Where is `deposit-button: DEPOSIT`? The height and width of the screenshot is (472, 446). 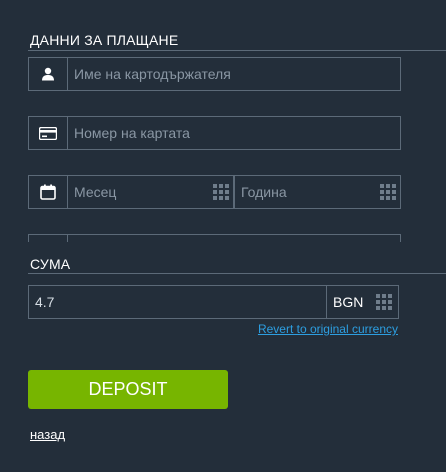 deposit-button: DEPOSIT is located at coordinates (128, 389).